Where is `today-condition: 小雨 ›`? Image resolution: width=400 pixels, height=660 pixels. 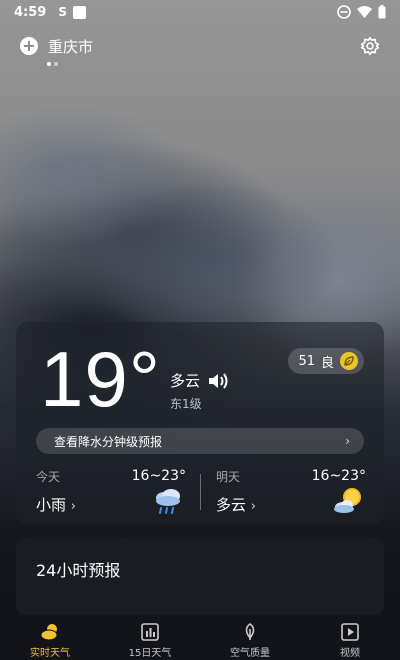
today-condition: 小雨 › is located at coordinates (56, 505).